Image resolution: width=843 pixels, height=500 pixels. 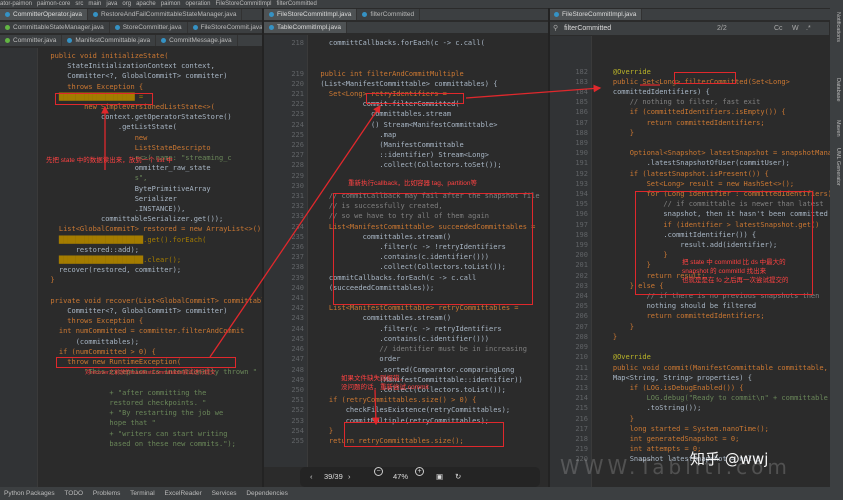 What do you see at coordinates (111, 4) in the screenshot?
I see `breadcrumb-item: java` at bounding box center [111, 4].